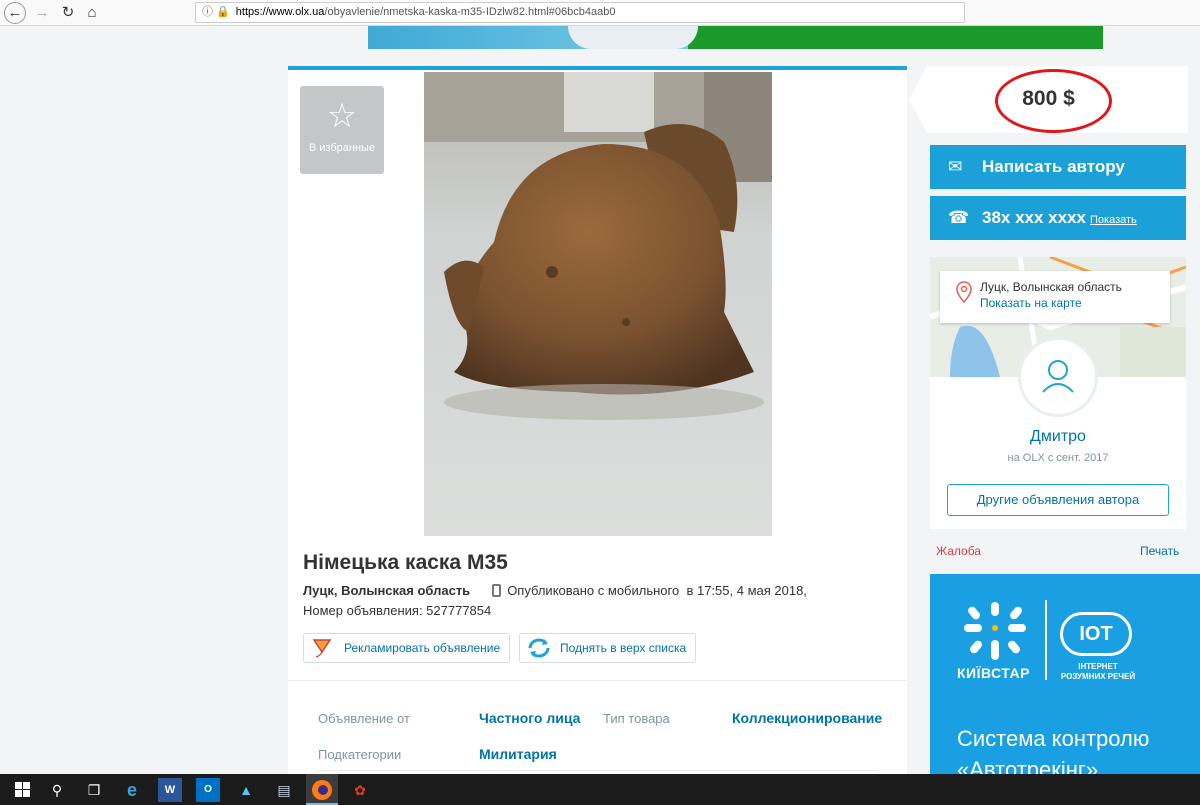 The height and width of the screenshot is (805, 1200). I want to click on mobile-phone-icon, so click(497, 590).